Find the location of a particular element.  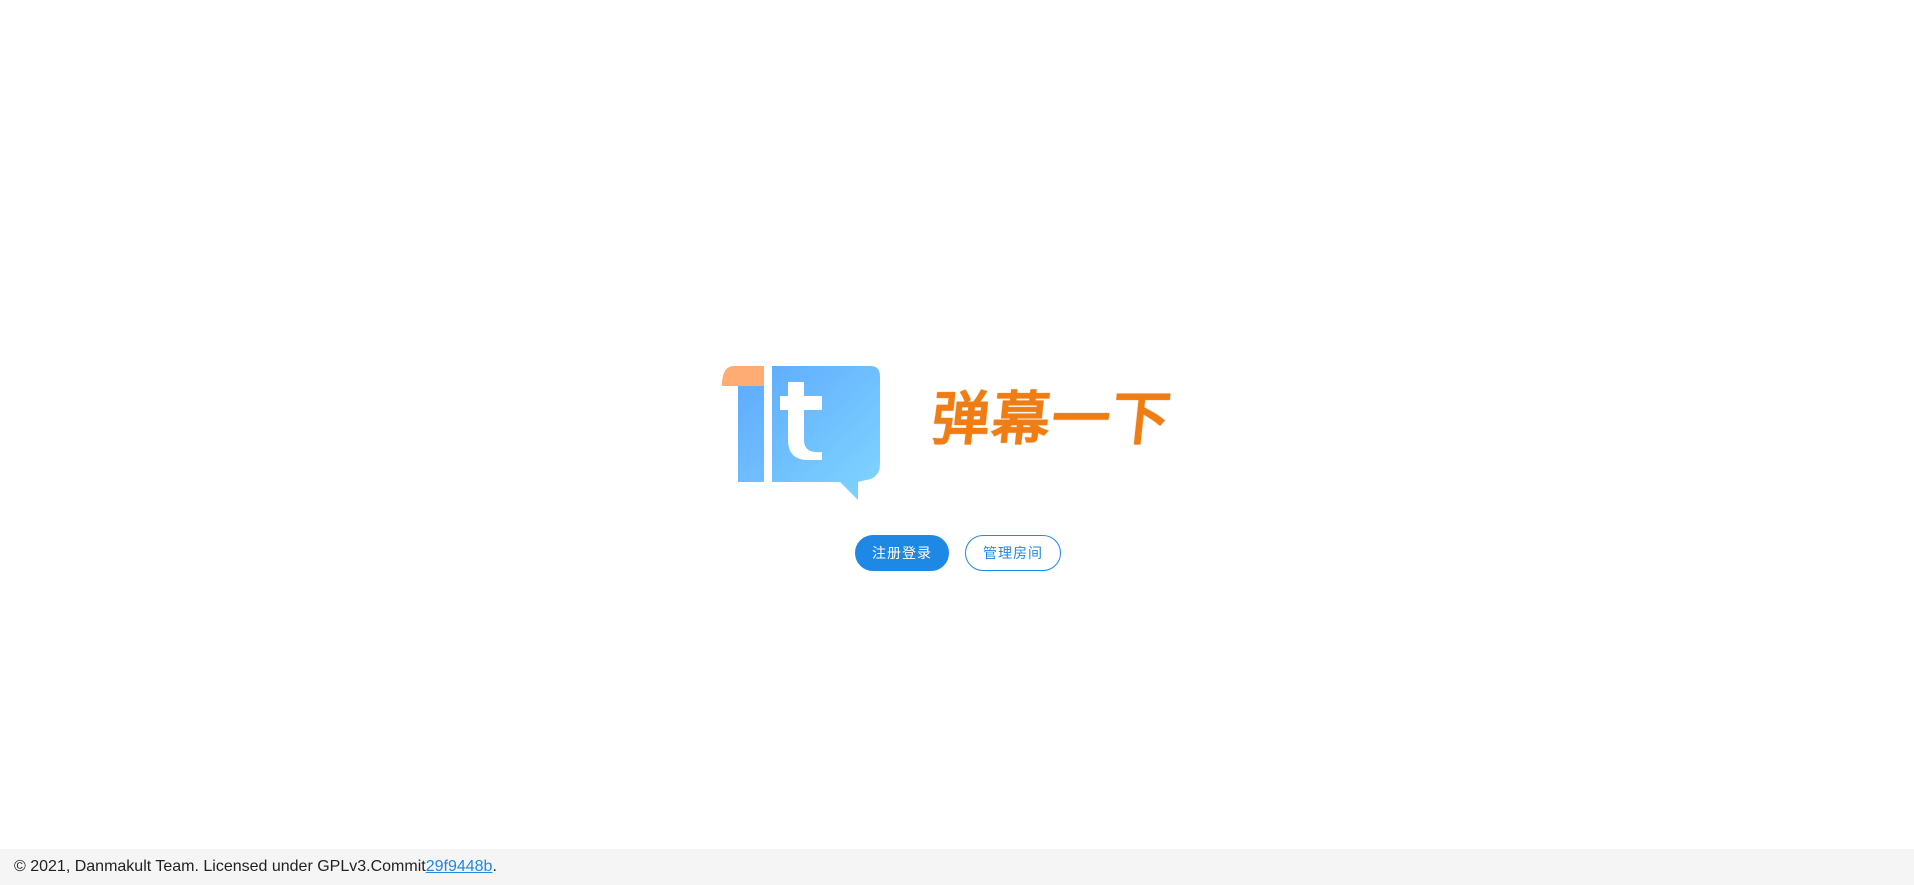

brand-header: 弹幕一下 is located at coordinates (960, 430).